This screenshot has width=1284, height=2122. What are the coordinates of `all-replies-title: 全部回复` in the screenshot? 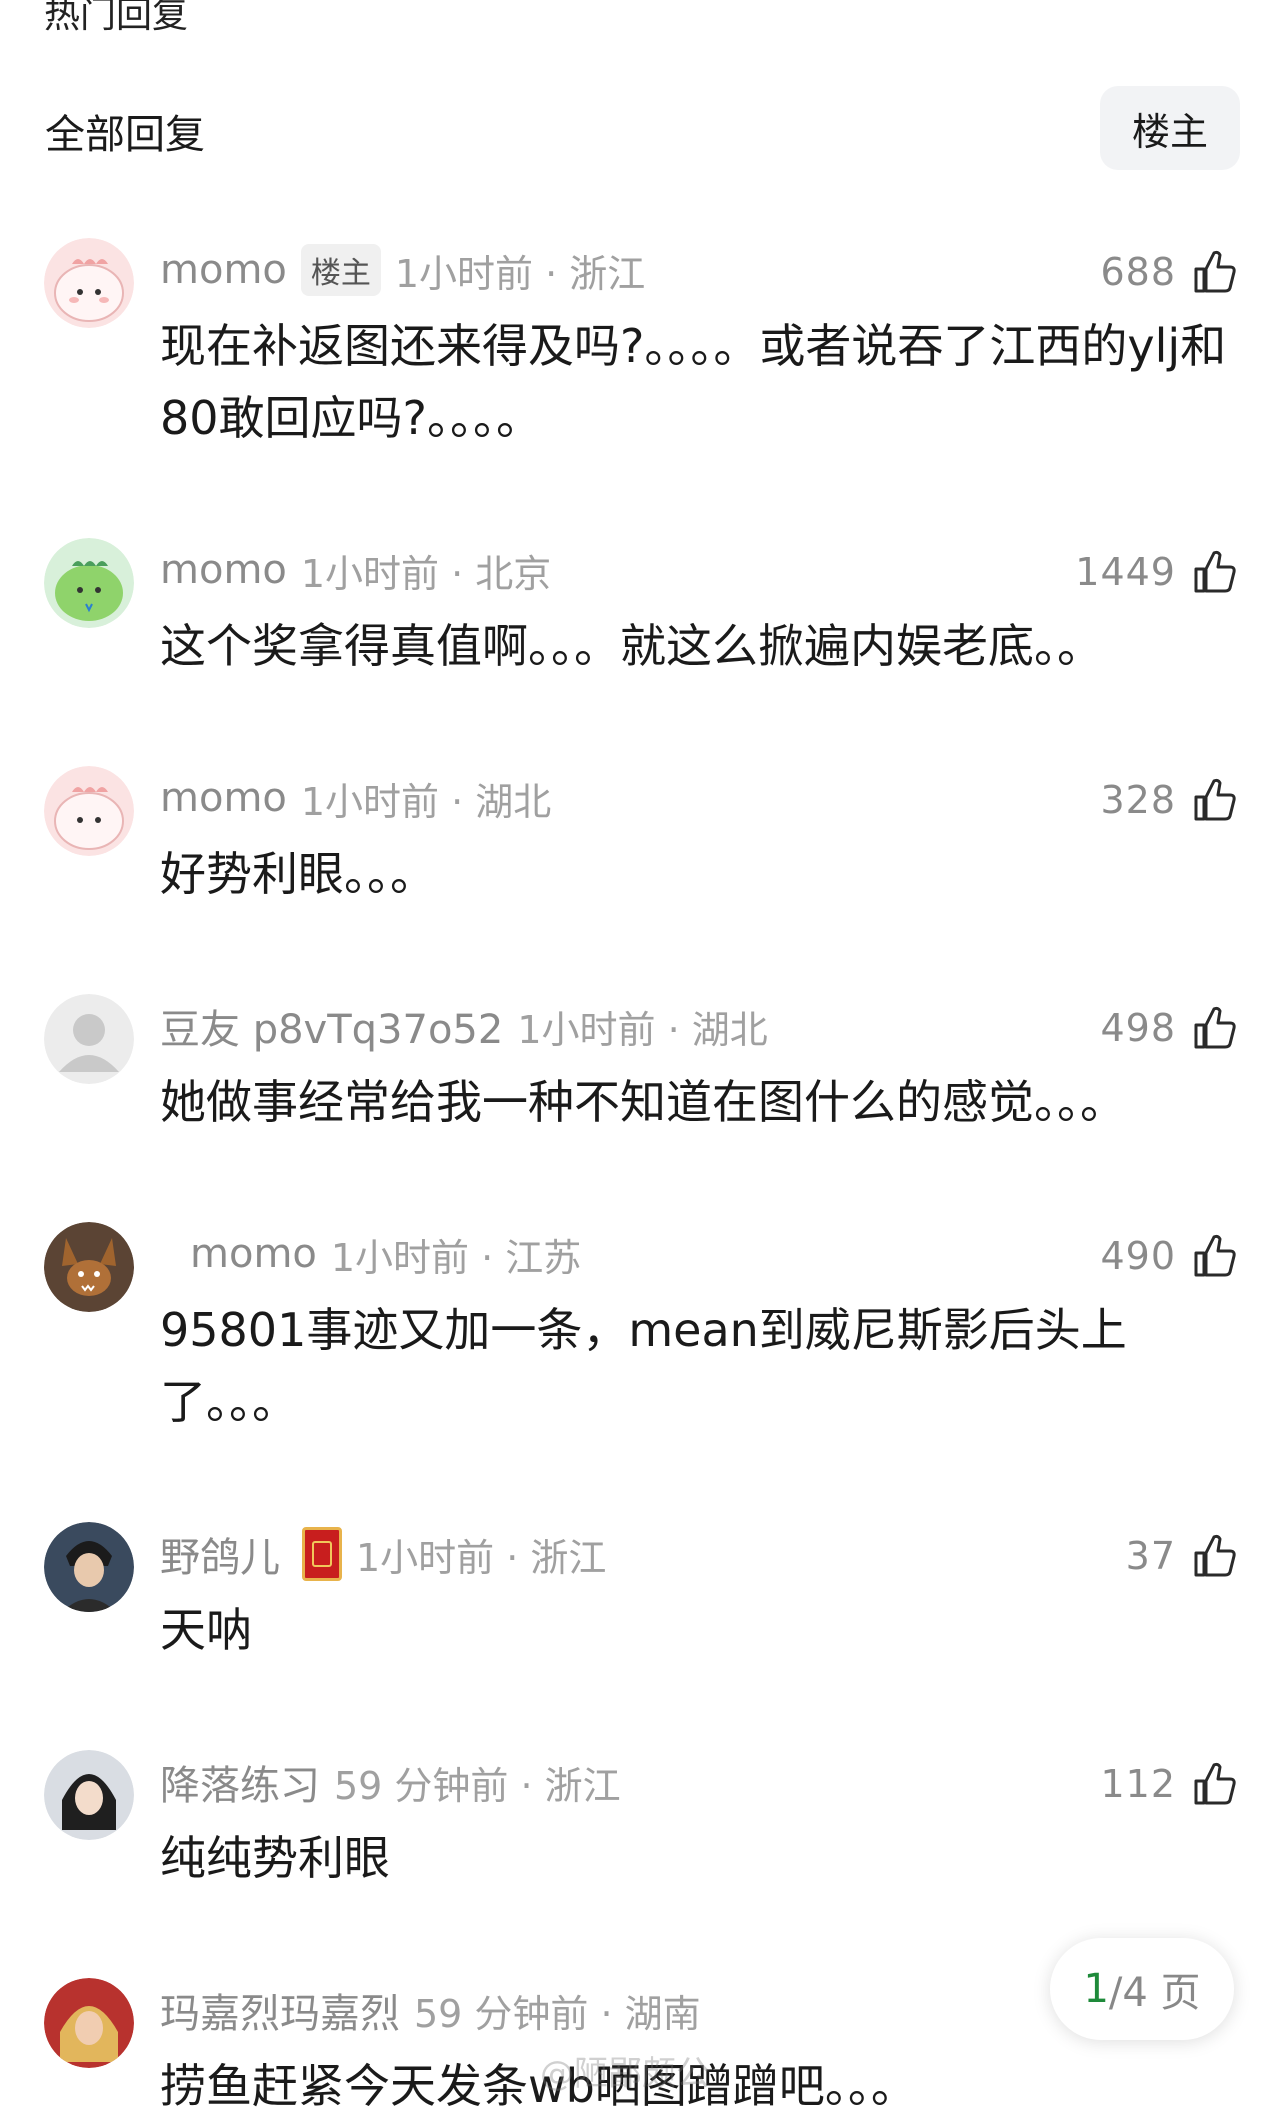 It's located at (125, 135).